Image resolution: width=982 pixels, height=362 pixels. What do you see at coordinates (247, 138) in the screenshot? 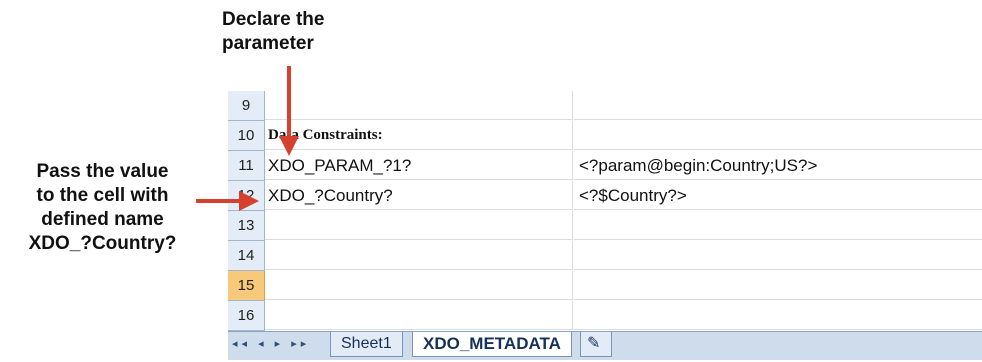
I see `callout-arrows` at bounding box center [247, 138].